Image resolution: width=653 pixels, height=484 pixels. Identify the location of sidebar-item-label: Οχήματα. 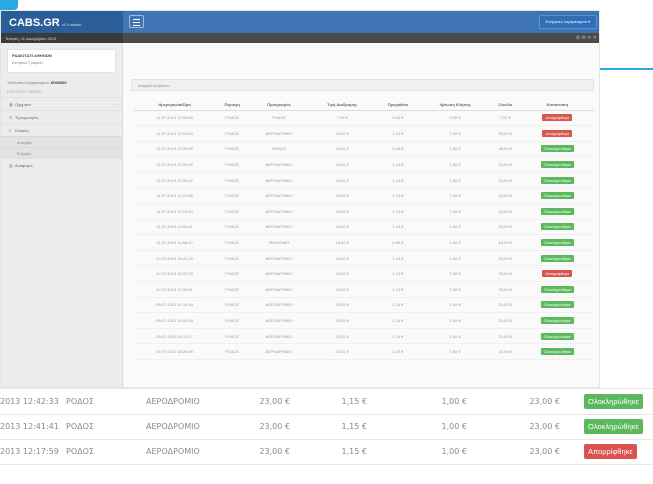
(23, 104).